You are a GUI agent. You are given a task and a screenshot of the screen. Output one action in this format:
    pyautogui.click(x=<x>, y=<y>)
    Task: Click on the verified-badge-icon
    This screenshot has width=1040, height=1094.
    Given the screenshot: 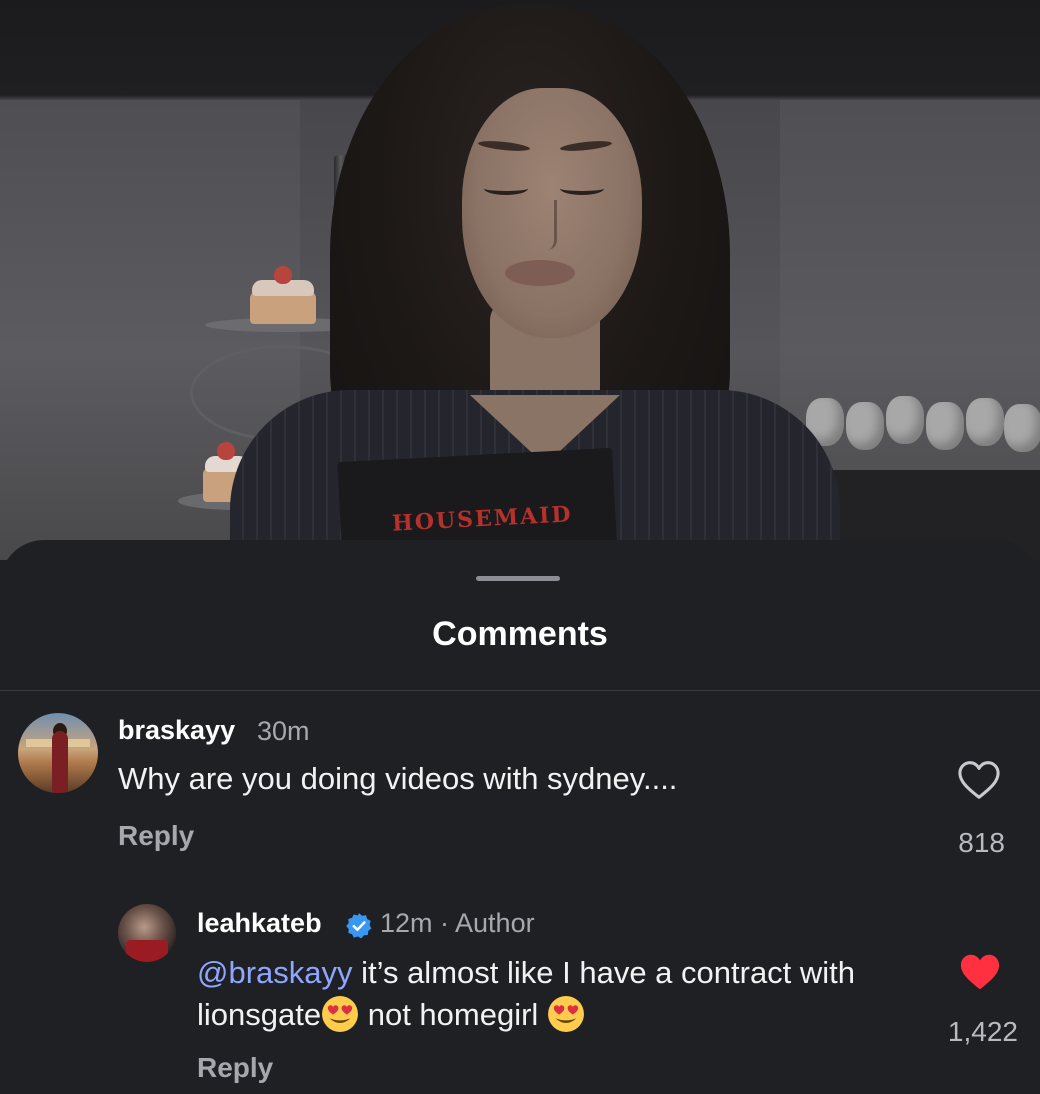 What is the action you would take?
    pyautogui.click(x=359, y=926)
    